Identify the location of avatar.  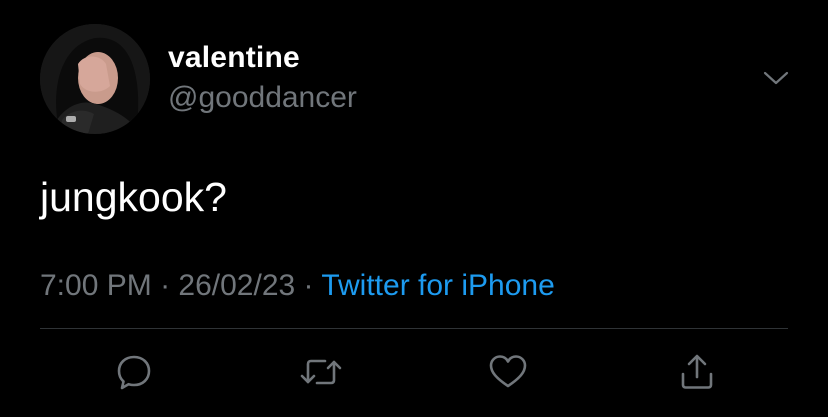
(95, 79).